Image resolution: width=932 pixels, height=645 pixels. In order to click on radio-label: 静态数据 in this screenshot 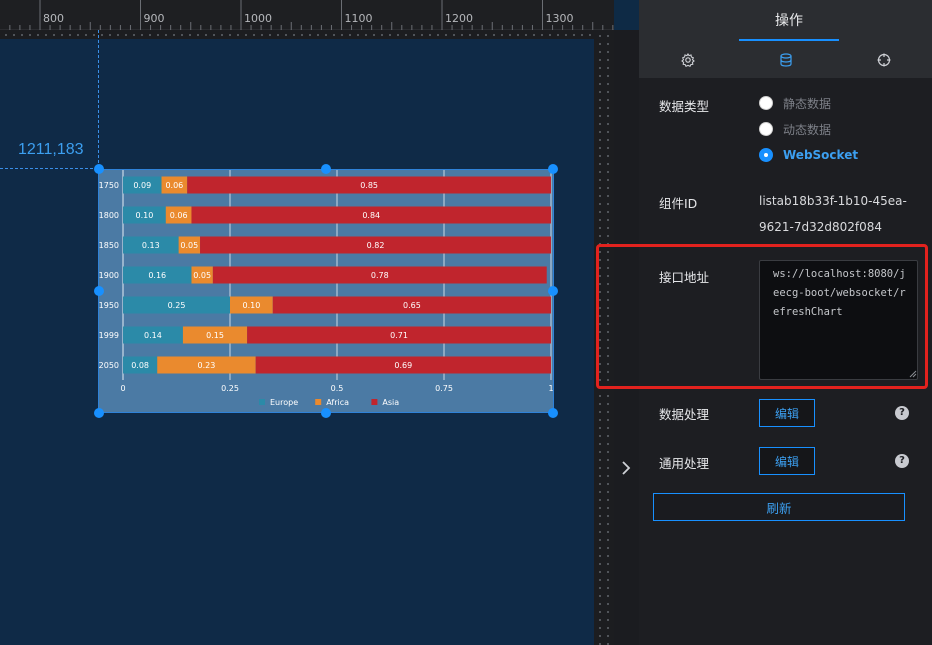, I will do `click(807, 103)`.